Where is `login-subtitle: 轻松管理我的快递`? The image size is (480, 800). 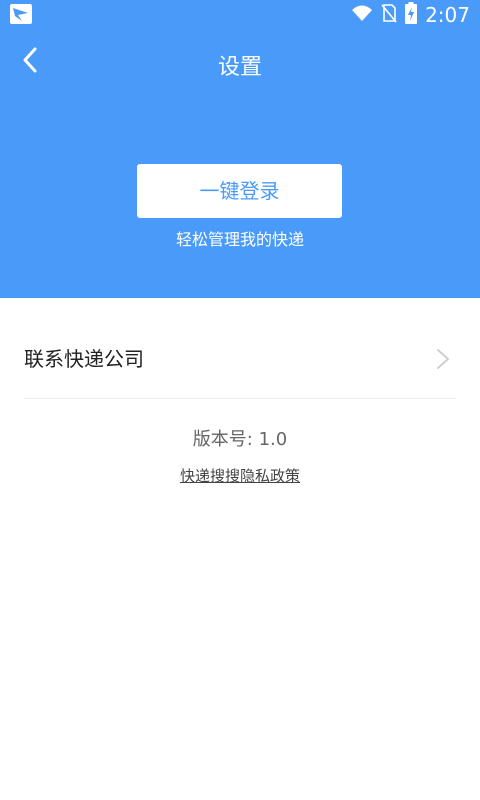 login-subtitle: 轻松管理我的快递 is located at coordinates (239, 239).